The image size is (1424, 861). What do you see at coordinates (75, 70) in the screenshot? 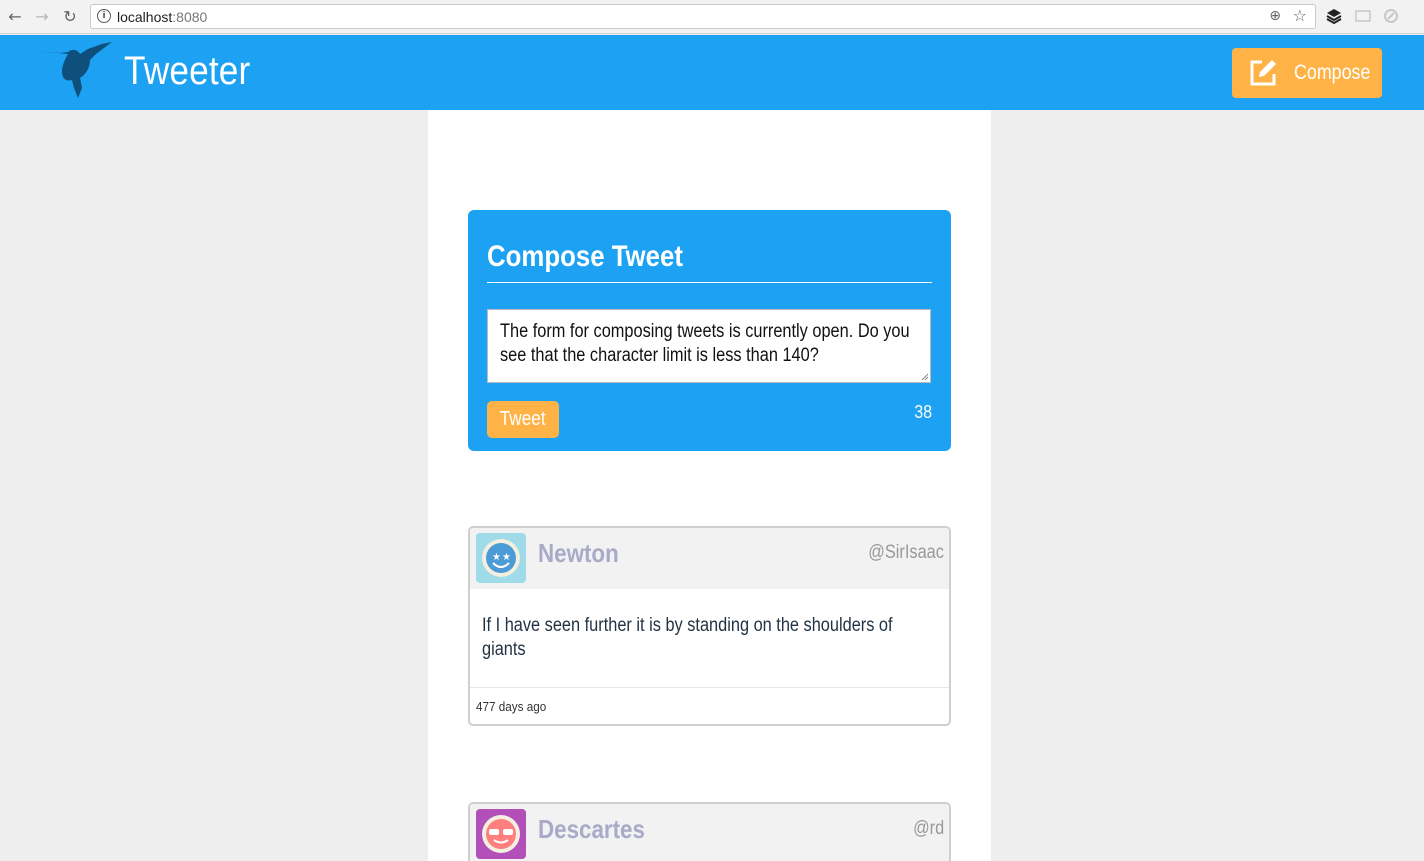
I see `hummingbird-icon` at bounding box center [75, 70].